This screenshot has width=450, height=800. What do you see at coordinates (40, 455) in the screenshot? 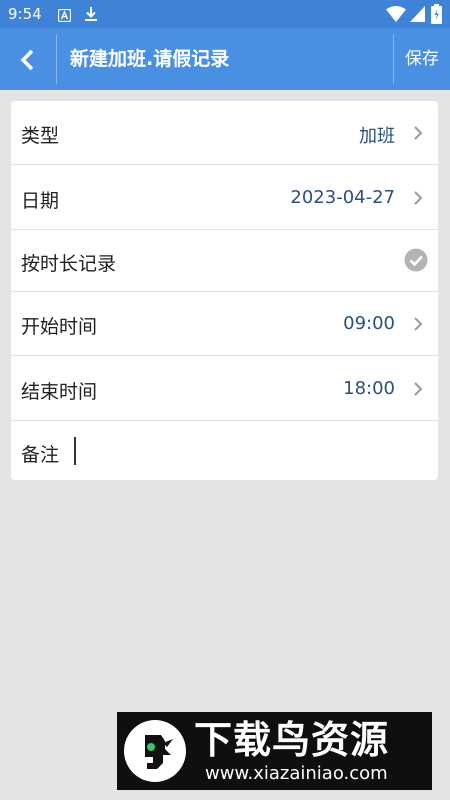
I see `note-label: 备注` at bounding box center [40, 455].